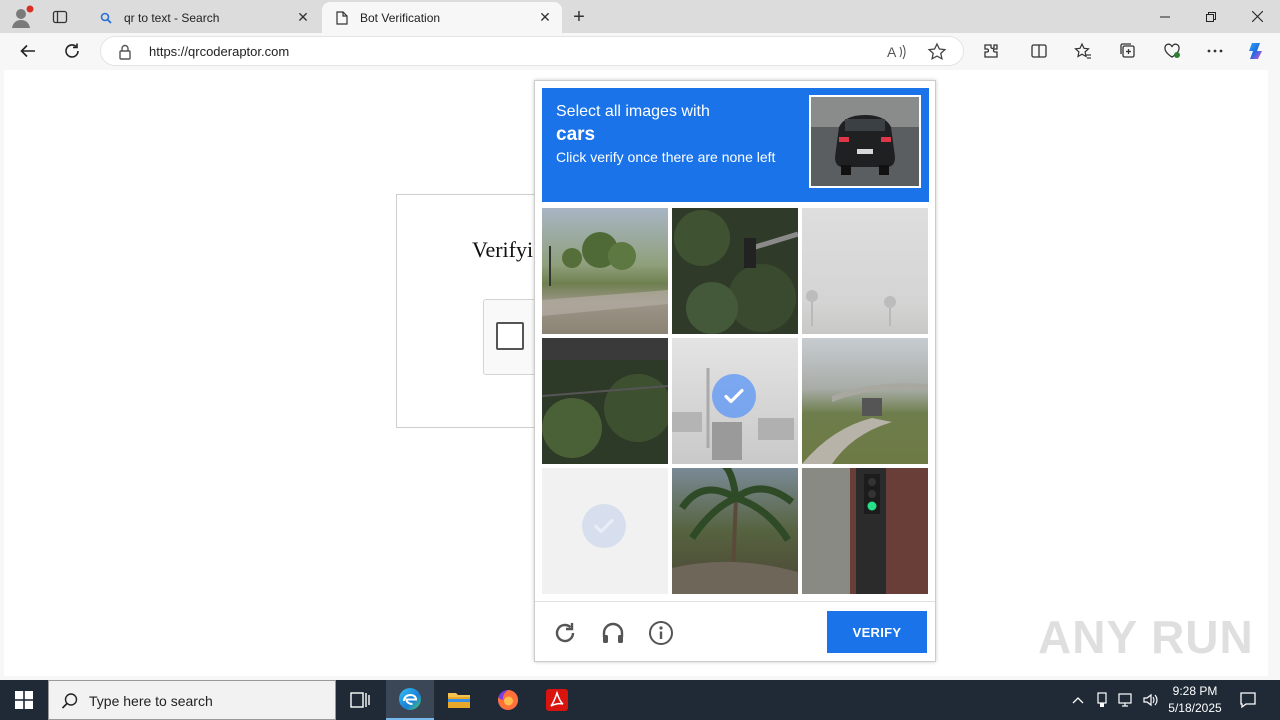  Describe the element at coordinates (1165, 16) in the screenshot. I see `minimize-icon` at that location.